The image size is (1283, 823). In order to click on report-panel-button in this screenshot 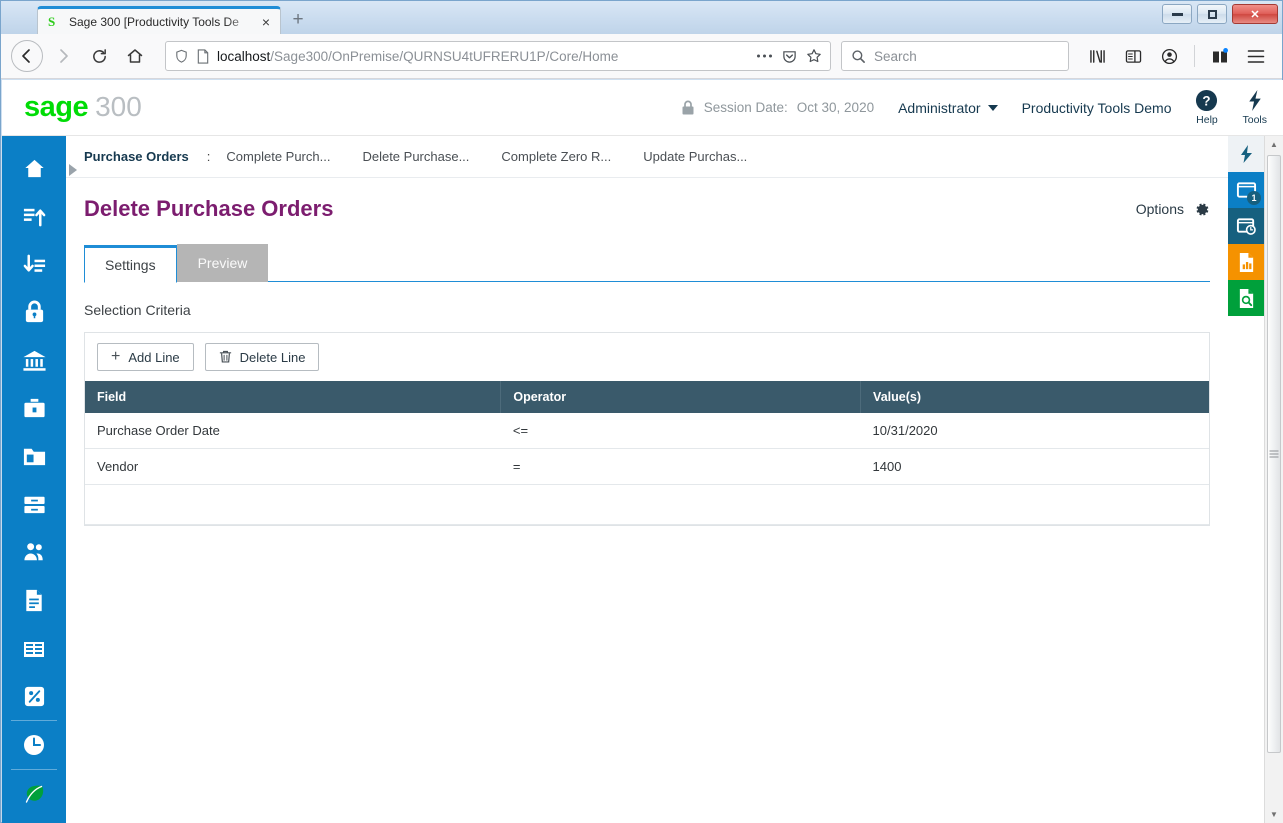, I will do `click(1246, 262)`.